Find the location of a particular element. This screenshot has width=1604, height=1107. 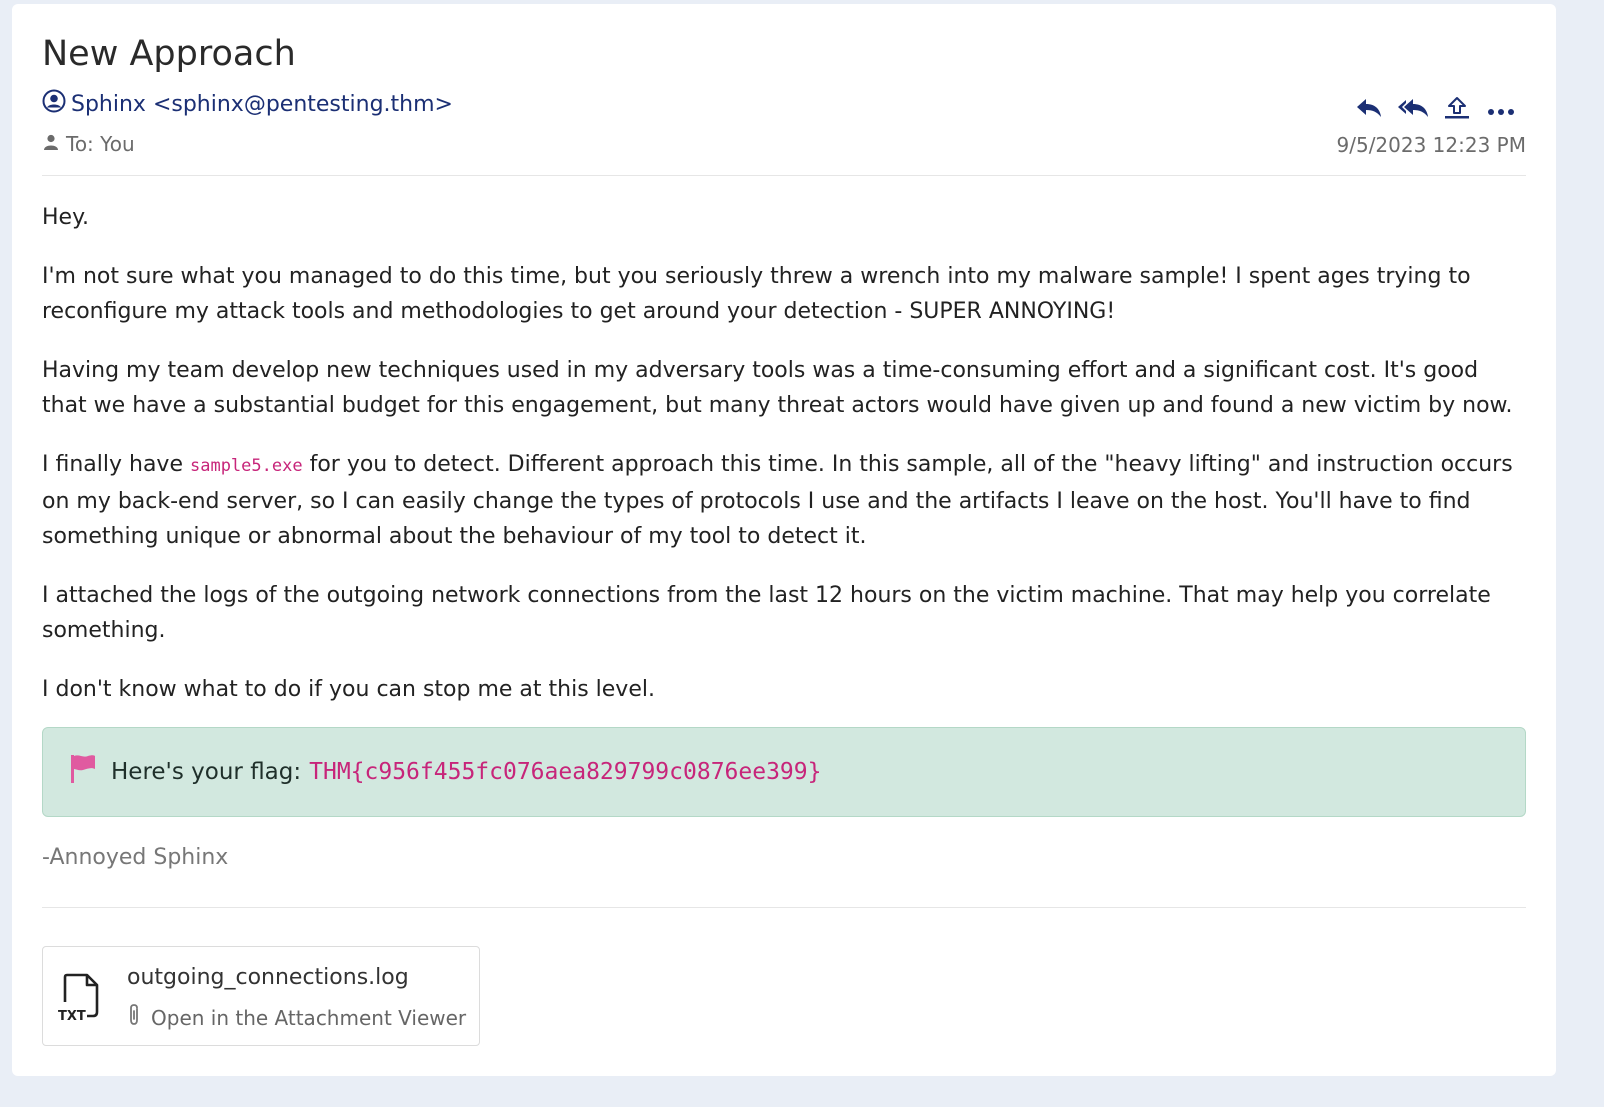

recipient-row: To: You is located at coordinates (88, 144).